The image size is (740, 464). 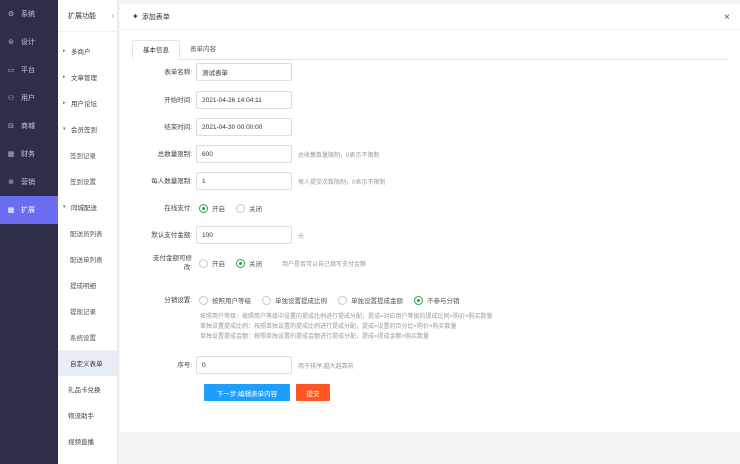 I want to click on row-end-time: 结束时间: 2021-04-30 00:00:00, so click(x=206, y=127).